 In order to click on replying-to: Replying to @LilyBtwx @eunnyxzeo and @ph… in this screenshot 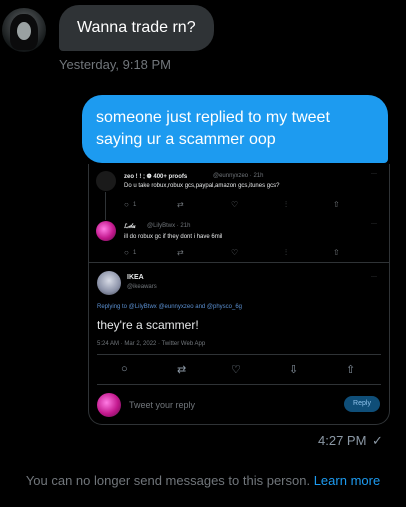, I will do `click(169, 307)`.